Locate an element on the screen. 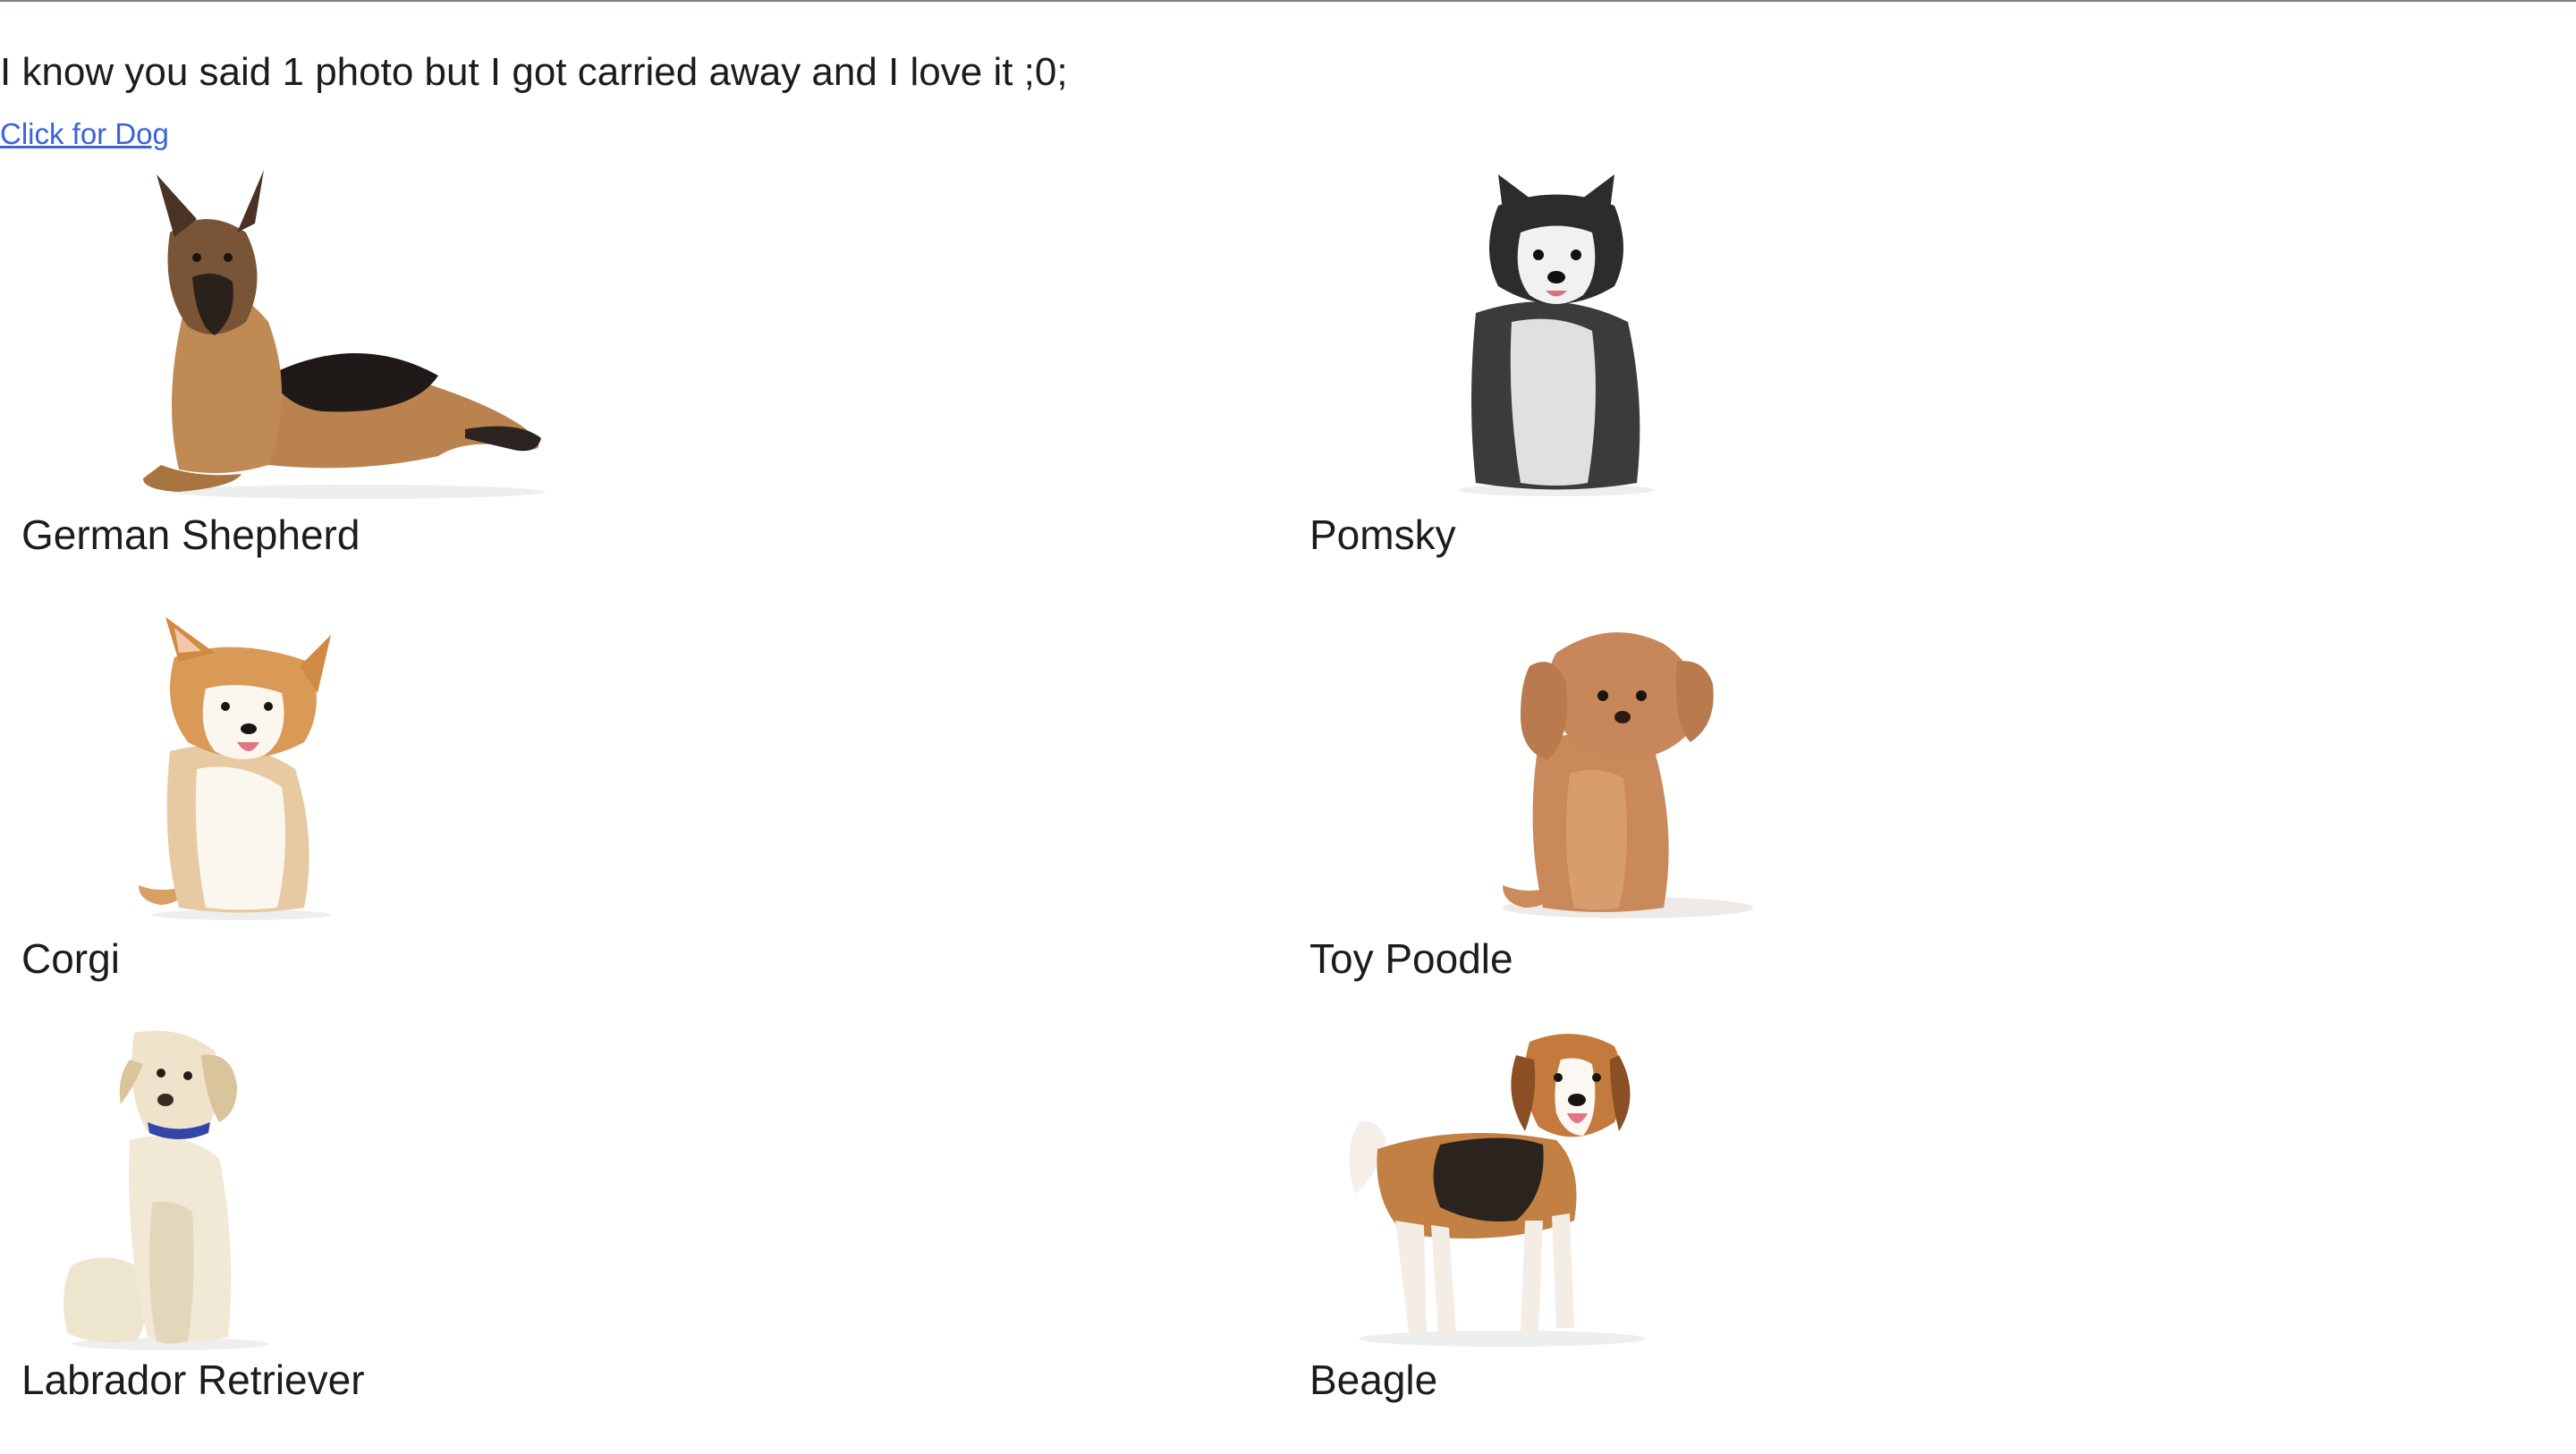 This screenshot has width=2576, height=1454. dog-name-labrador-retriever: Labrador Retriever is located at coordinates (193, 1380).